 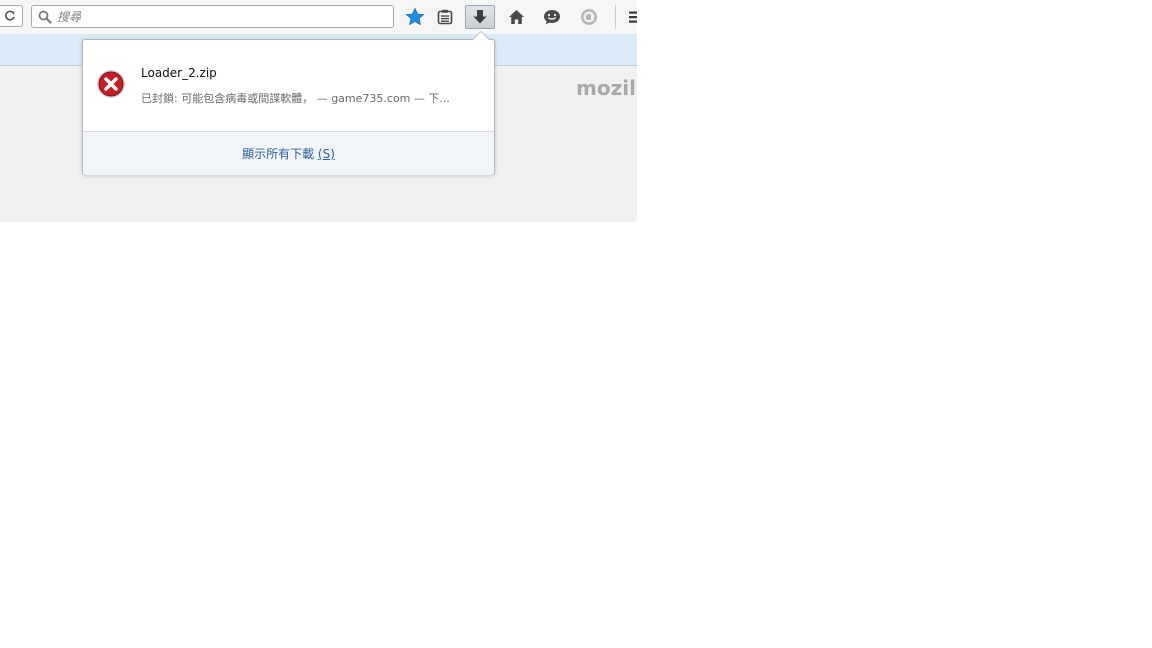 What do you see at coordinates (222, 16) in the screenshot?
I see `search-input` at bounding box center [222, 16].